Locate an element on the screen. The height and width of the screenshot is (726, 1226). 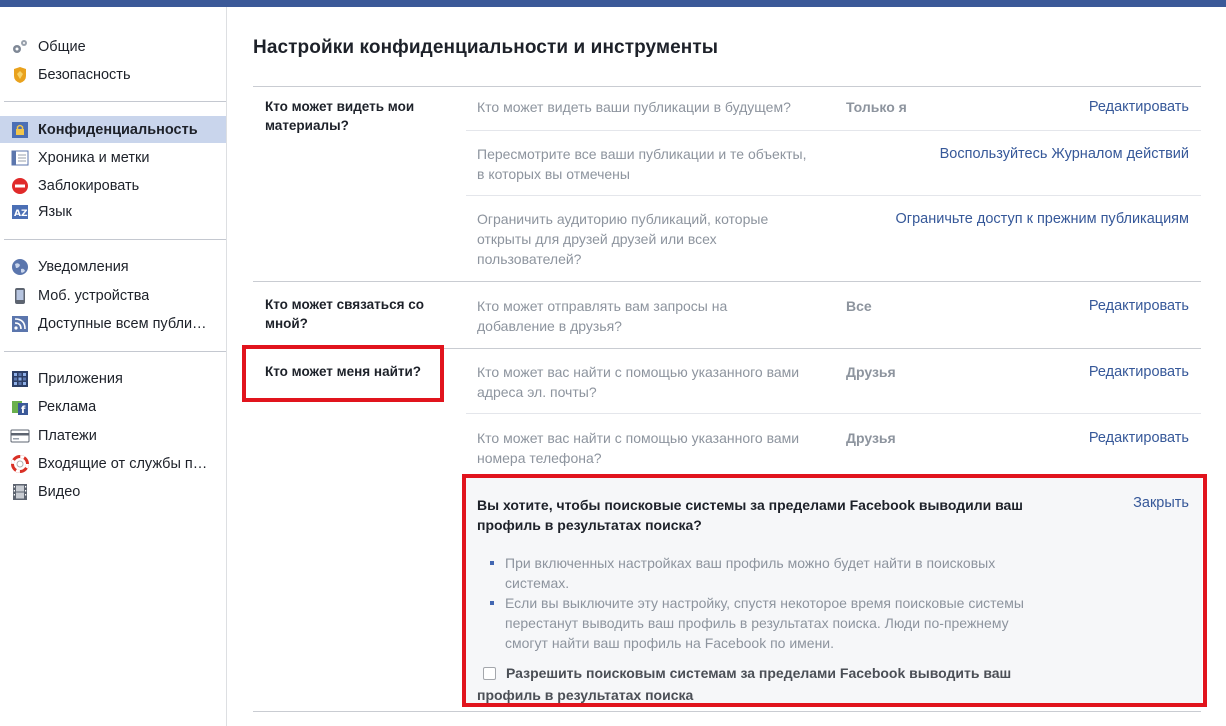
sidebar-item-label: Конфиденциальность is located at coordinates (118, 129).